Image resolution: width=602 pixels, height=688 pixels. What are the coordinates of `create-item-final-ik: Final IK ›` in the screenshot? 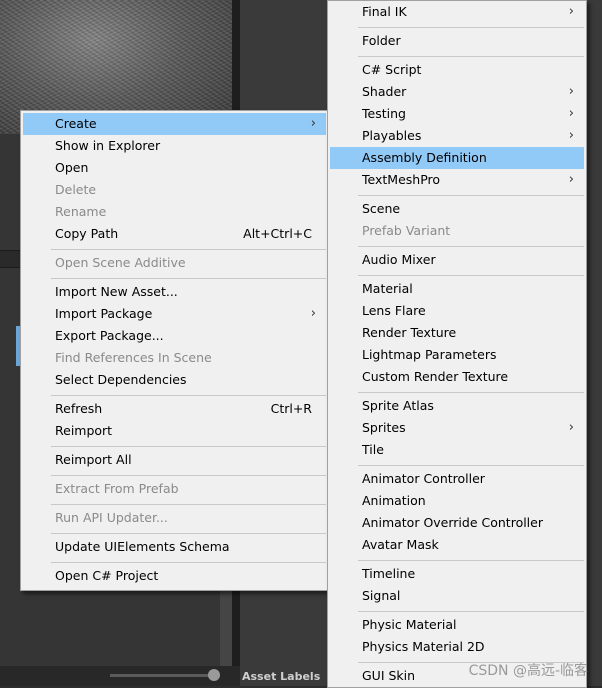 It's located at (457, 12).